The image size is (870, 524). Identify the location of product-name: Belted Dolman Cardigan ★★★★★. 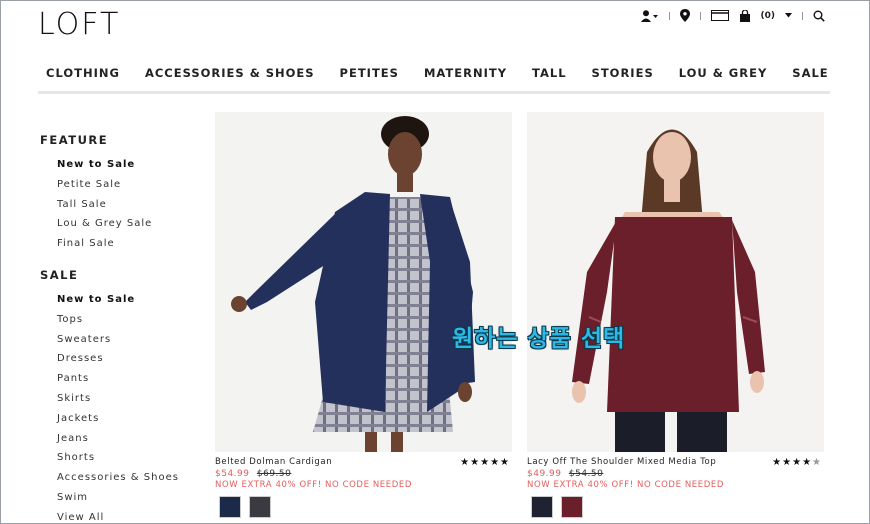
(363, 462).